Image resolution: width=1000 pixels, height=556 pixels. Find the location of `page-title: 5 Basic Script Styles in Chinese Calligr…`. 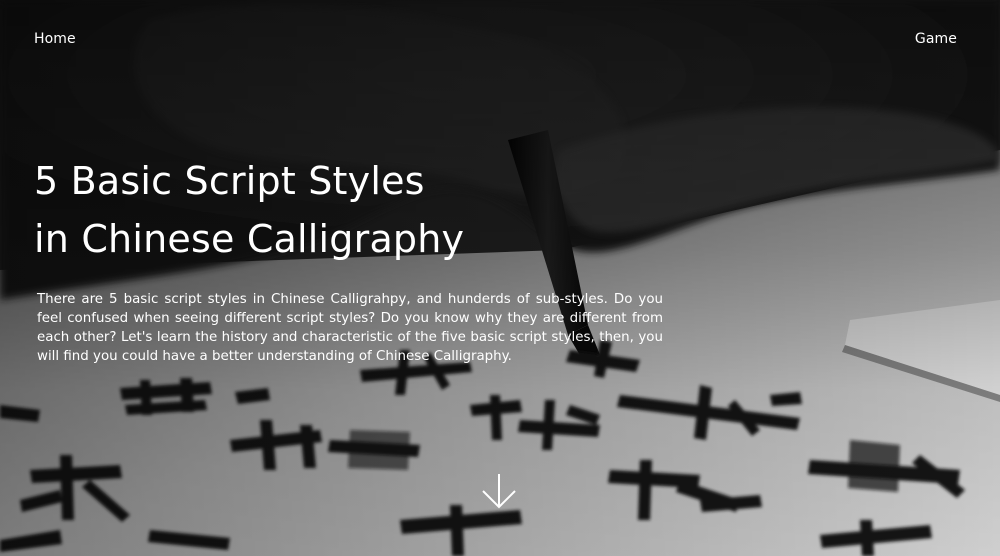

page-title: 5 Basic Script Styles in Chinese Calligr… is located at coordinates (334, 210).